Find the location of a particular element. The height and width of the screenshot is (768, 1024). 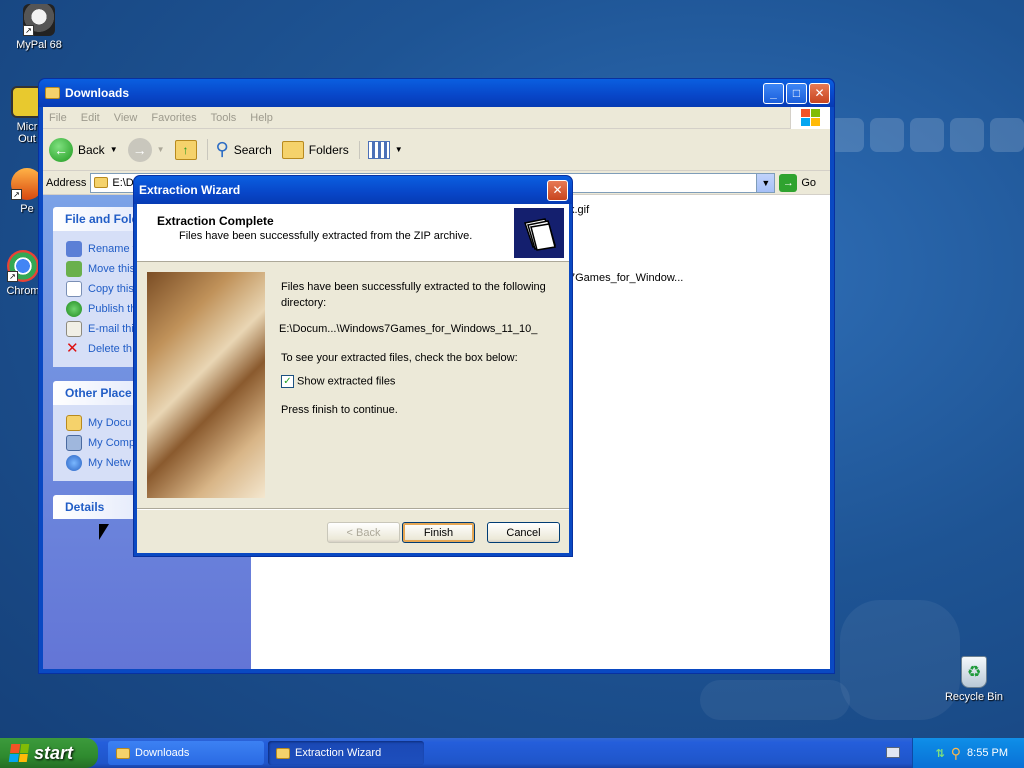

explorer-title-bar: Downloads _ □ ✕ is located at coordinates (436, 93).